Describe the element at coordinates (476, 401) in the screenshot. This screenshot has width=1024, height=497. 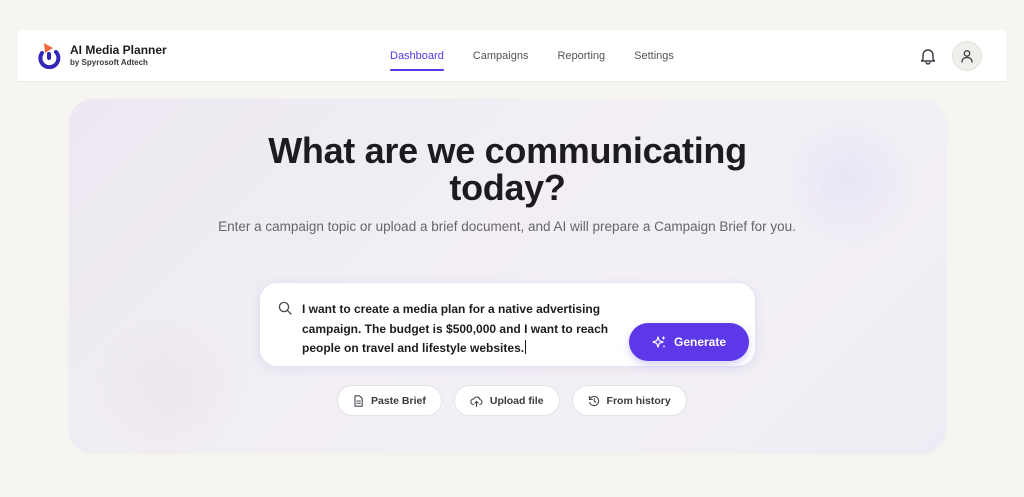
I see `cloud-upload-icon` at that location.